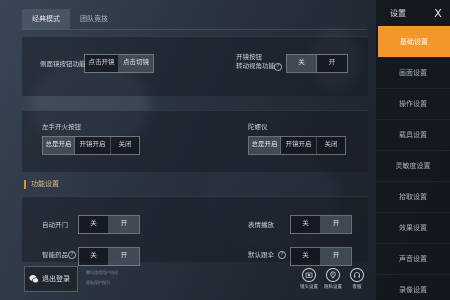  Describe the element at coordinates (194, 29) in the screenshot. I see `divider` at that location.